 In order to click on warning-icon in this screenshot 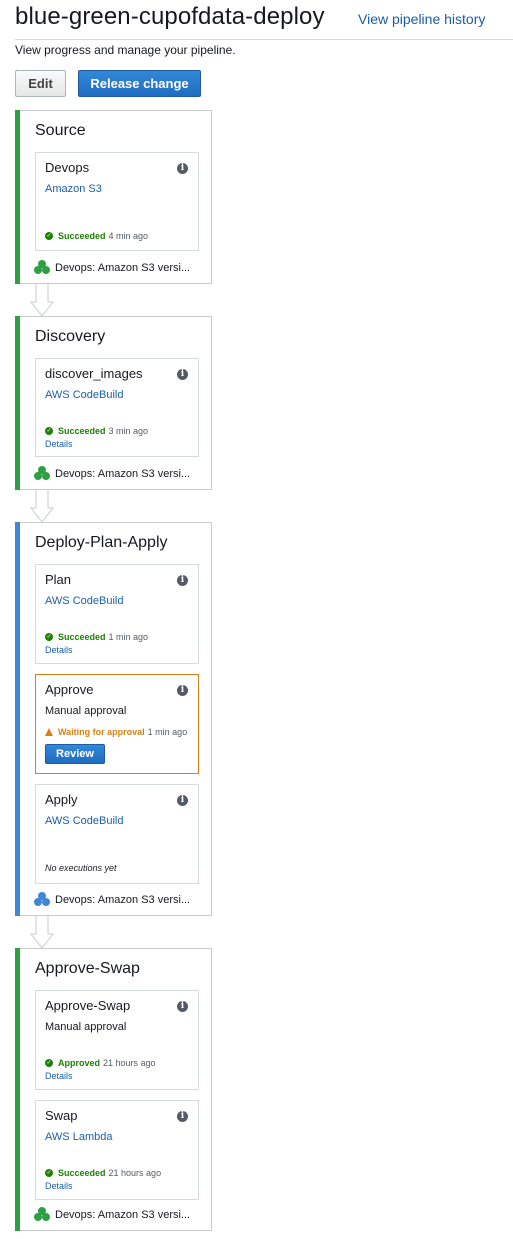, I will do `click(49, 732)`.